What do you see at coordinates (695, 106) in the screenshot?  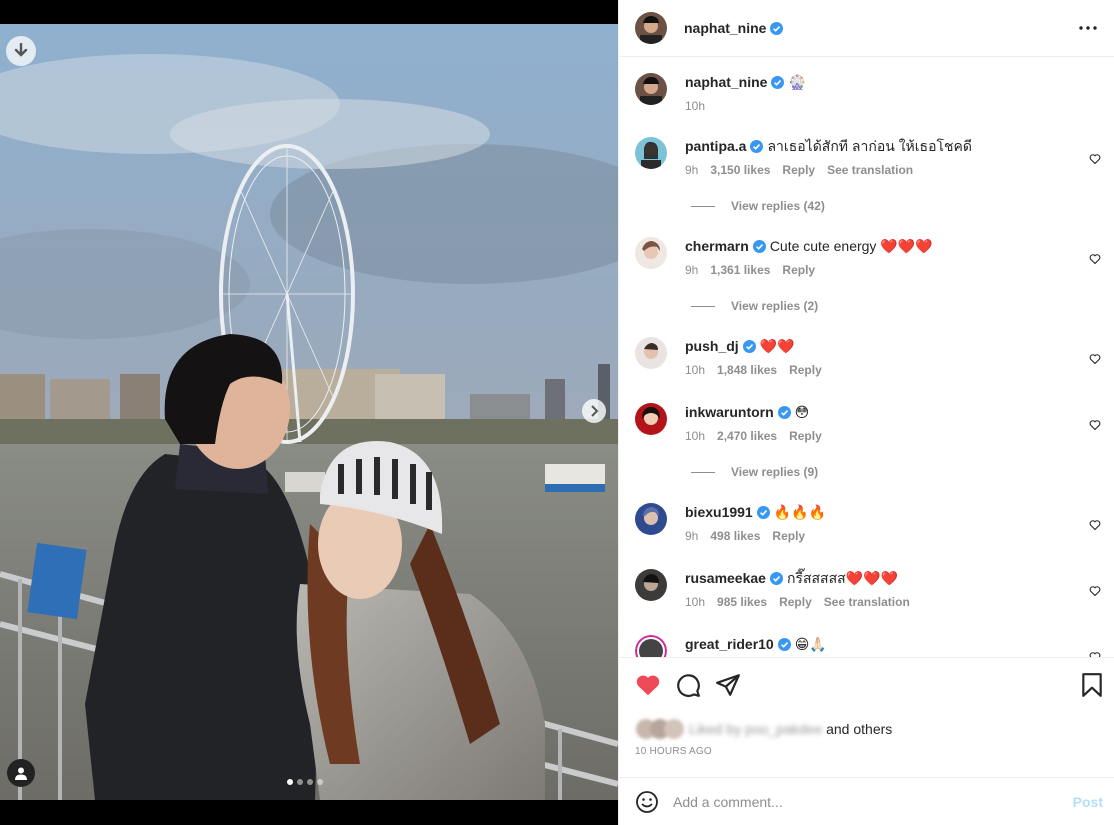 I see `caption-time: 10h` at bounding box center [695, 106].